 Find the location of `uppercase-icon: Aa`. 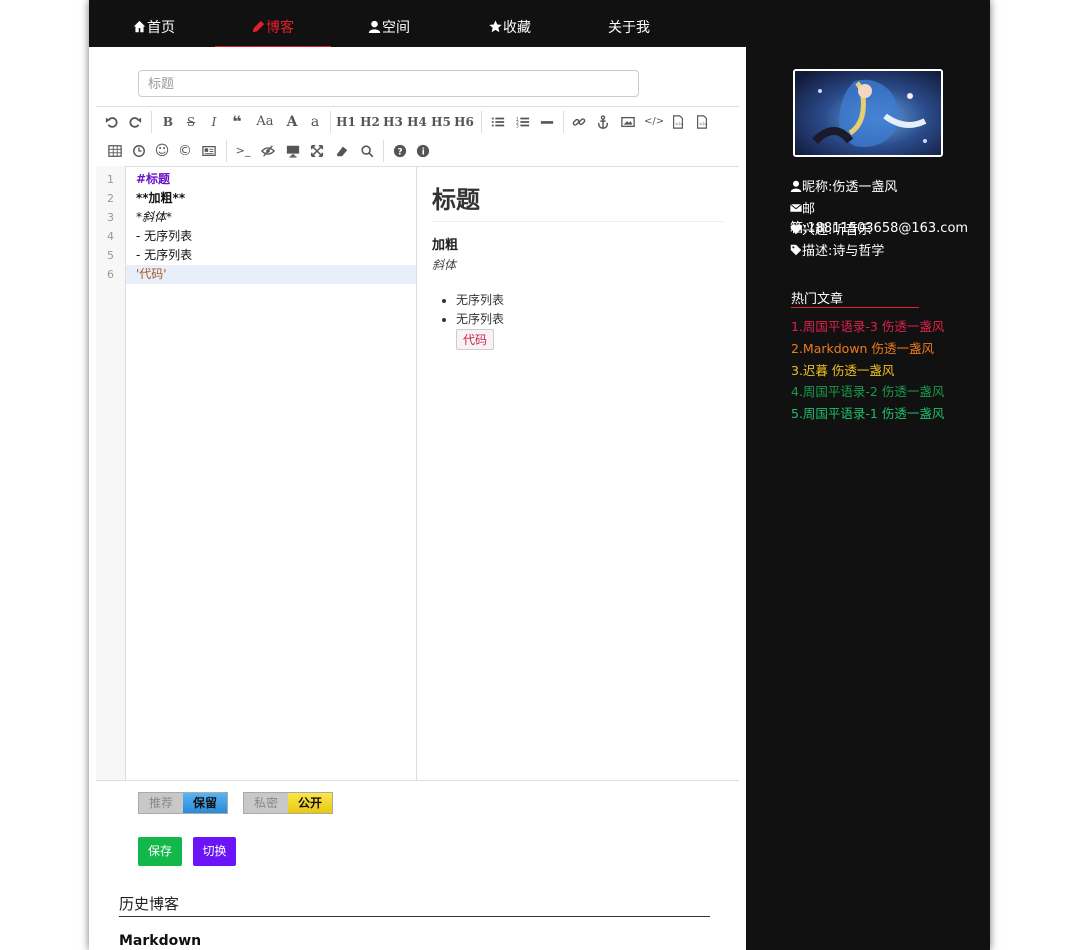

uppercase-icon: Aa is located at coordinates (265, 122).